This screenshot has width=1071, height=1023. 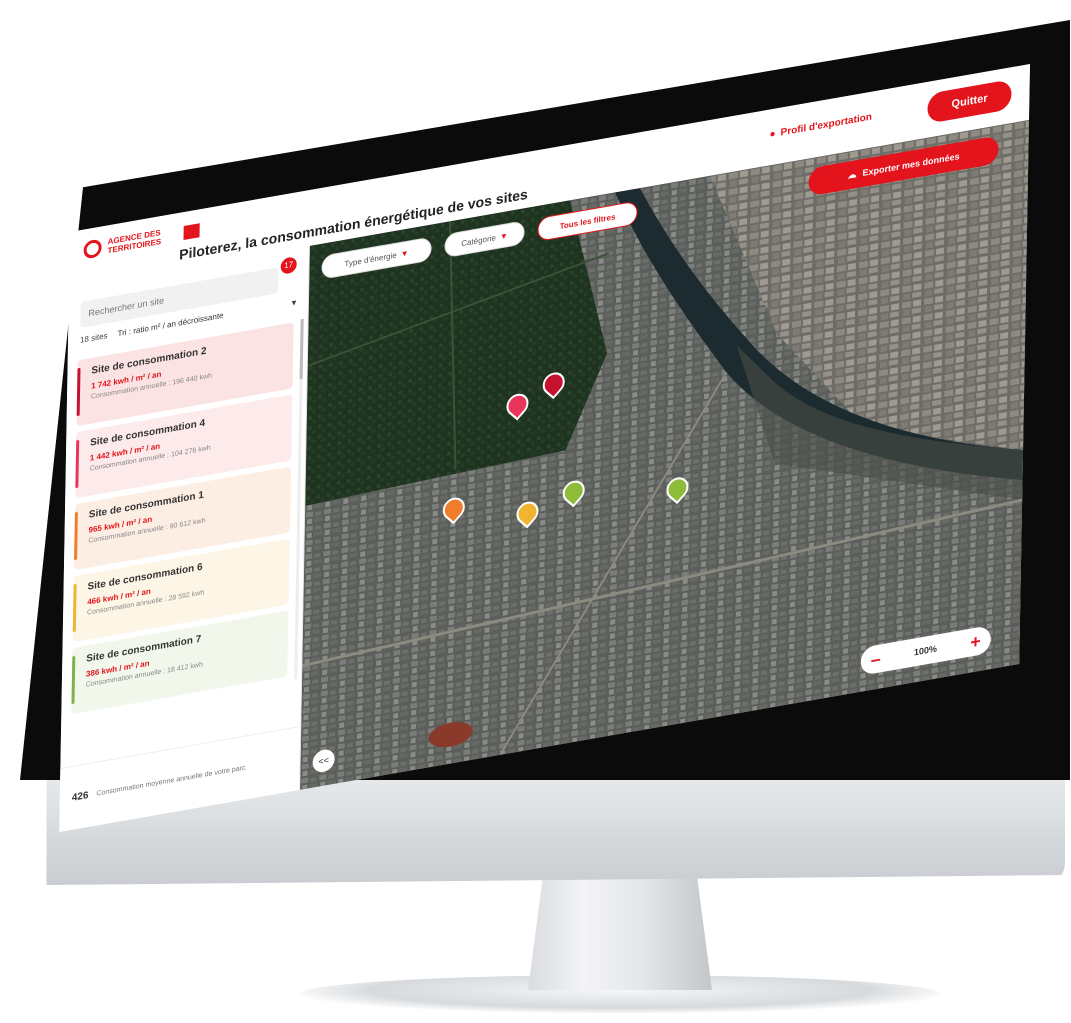 What do you see at coordinates (479, 240) in the screenshot?
I see `category-filter-label: Catégorie` at bounding box center [479, 240].